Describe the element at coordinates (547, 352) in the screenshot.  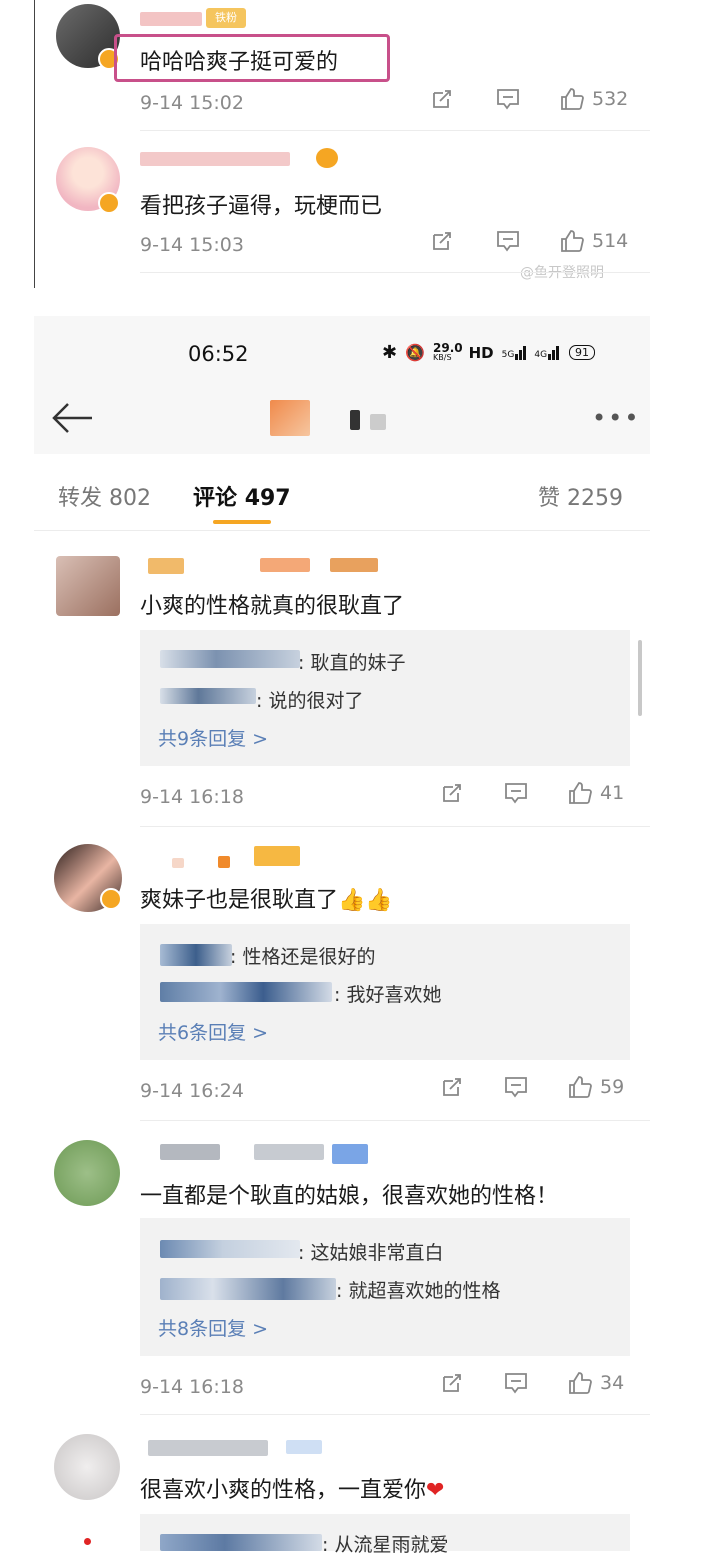
I see `signal-4g-icon: 4G` at that location.